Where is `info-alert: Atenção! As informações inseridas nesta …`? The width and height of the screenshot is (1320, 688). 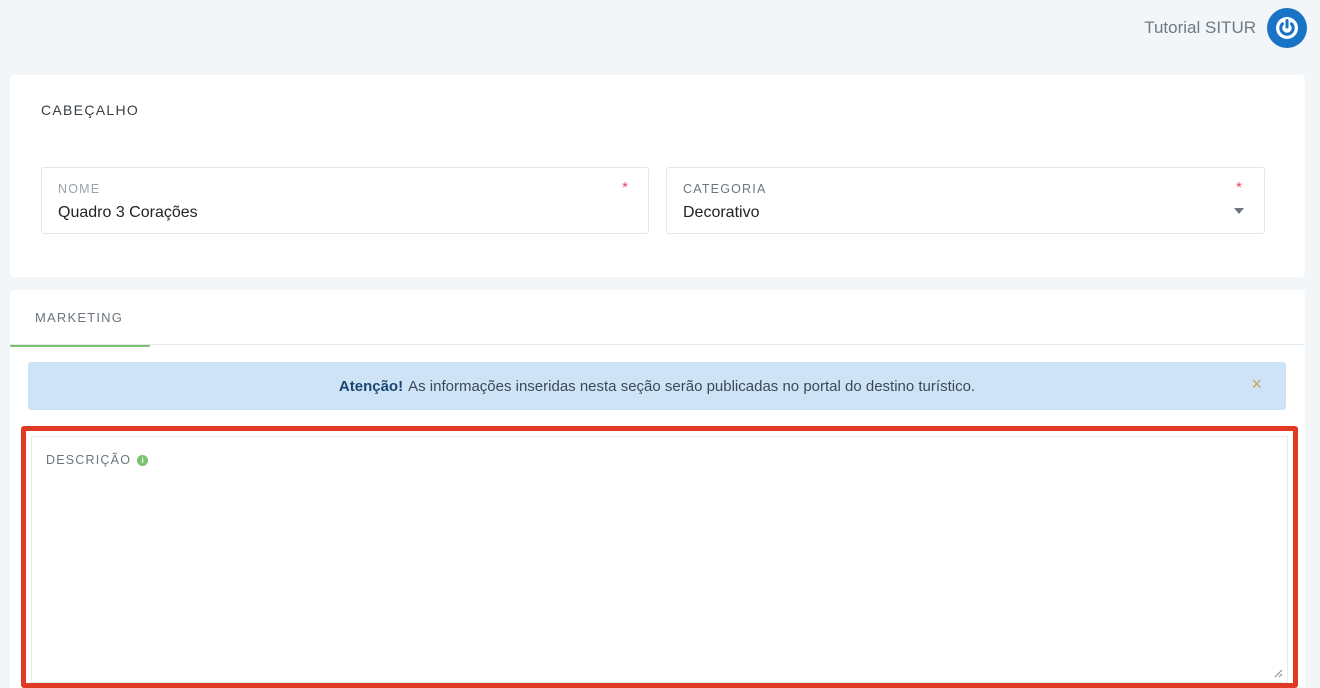
info-alert: Atenção! As informações inseridas nesta … is located at coordinates (657, 386).